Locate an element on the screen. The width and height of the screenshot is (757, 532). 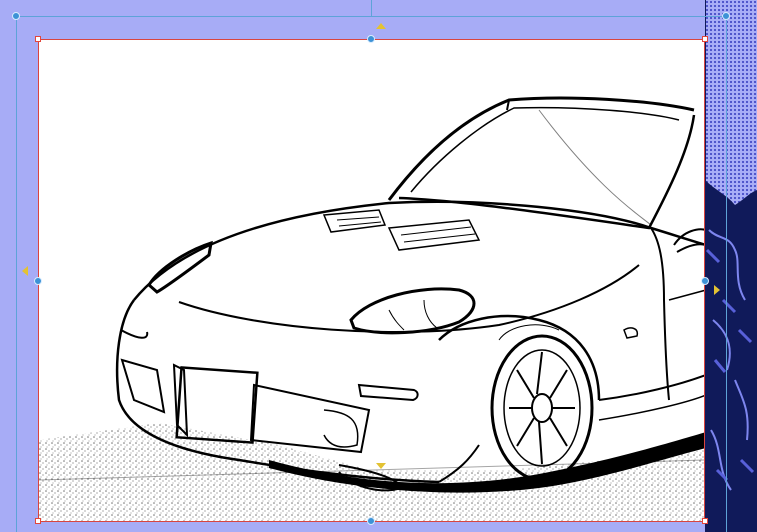
move-left-arrow-icon is located at coordinates (25, 271).